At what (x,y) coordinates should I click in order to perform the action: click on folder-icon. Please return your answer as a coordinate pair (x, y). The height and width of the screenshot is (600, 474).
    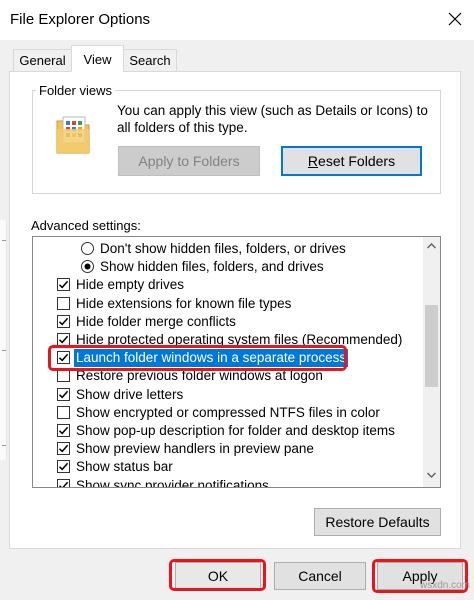
    Looking at the image, I should click on (73, 135).